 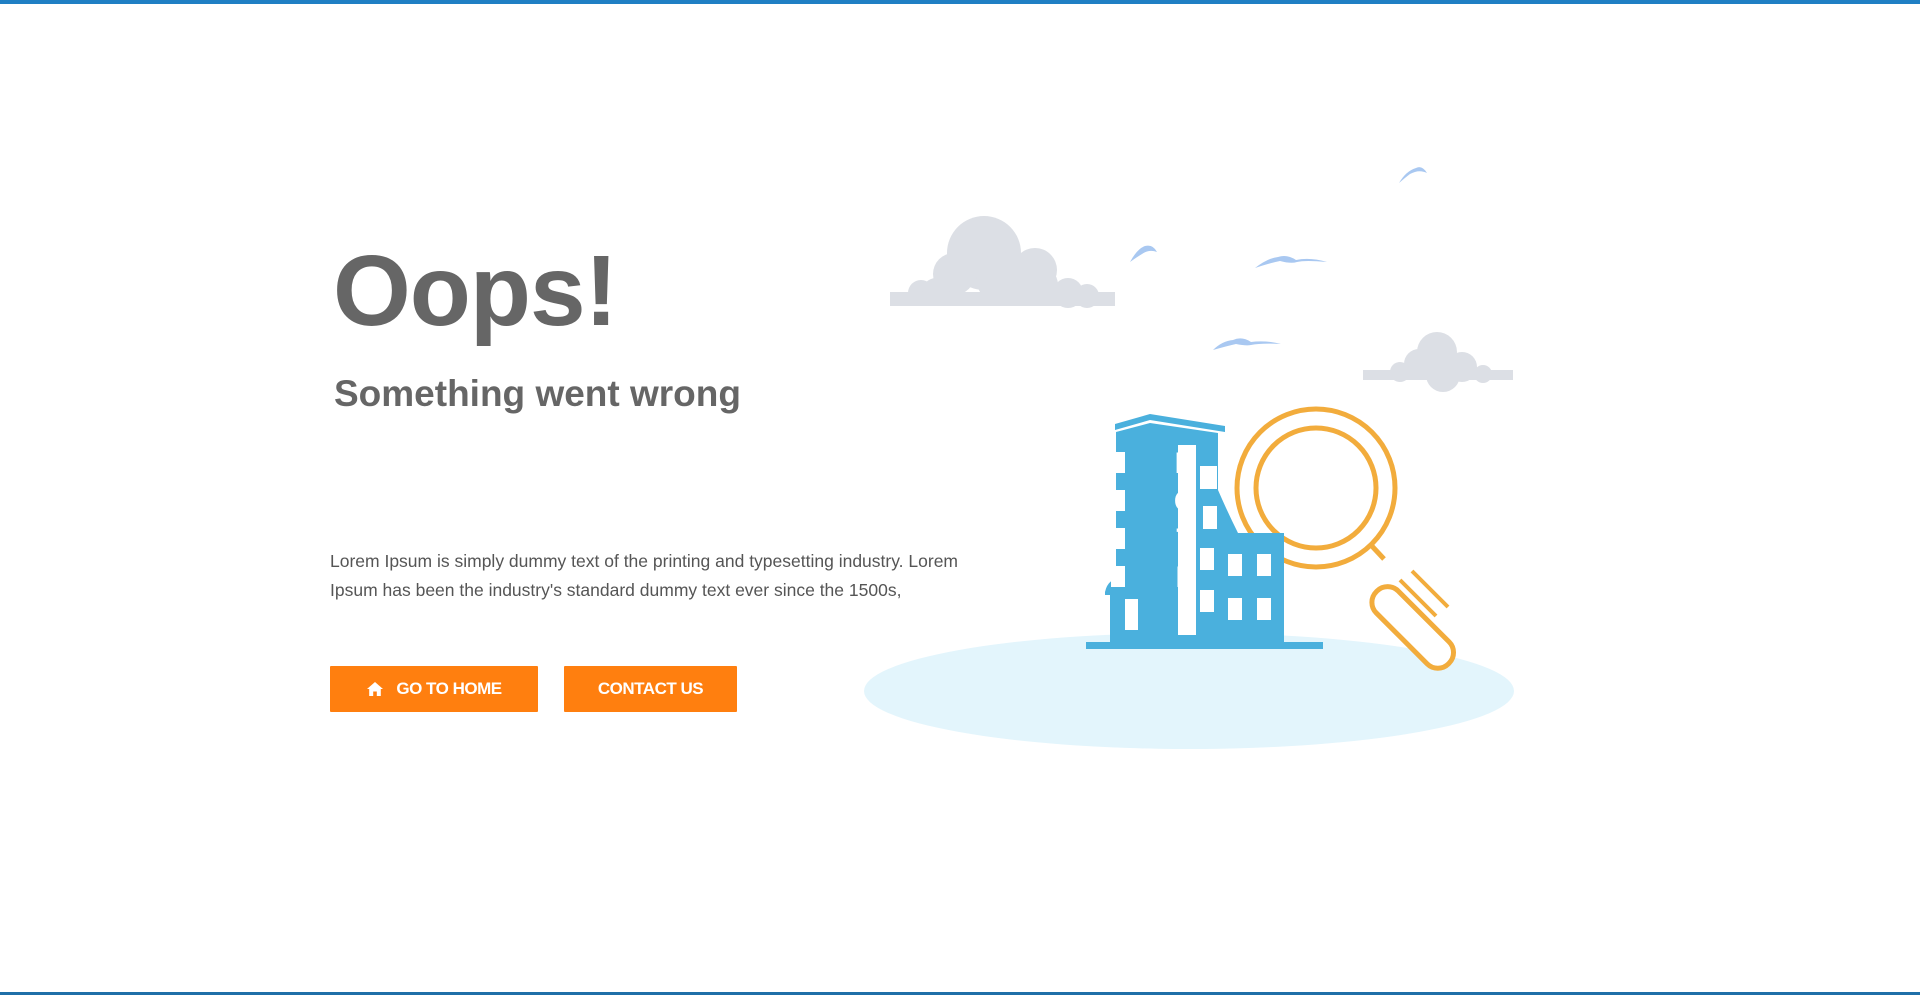 I want to click on hotel-building-icon: HOTEL, so click(x=1204, y=531).